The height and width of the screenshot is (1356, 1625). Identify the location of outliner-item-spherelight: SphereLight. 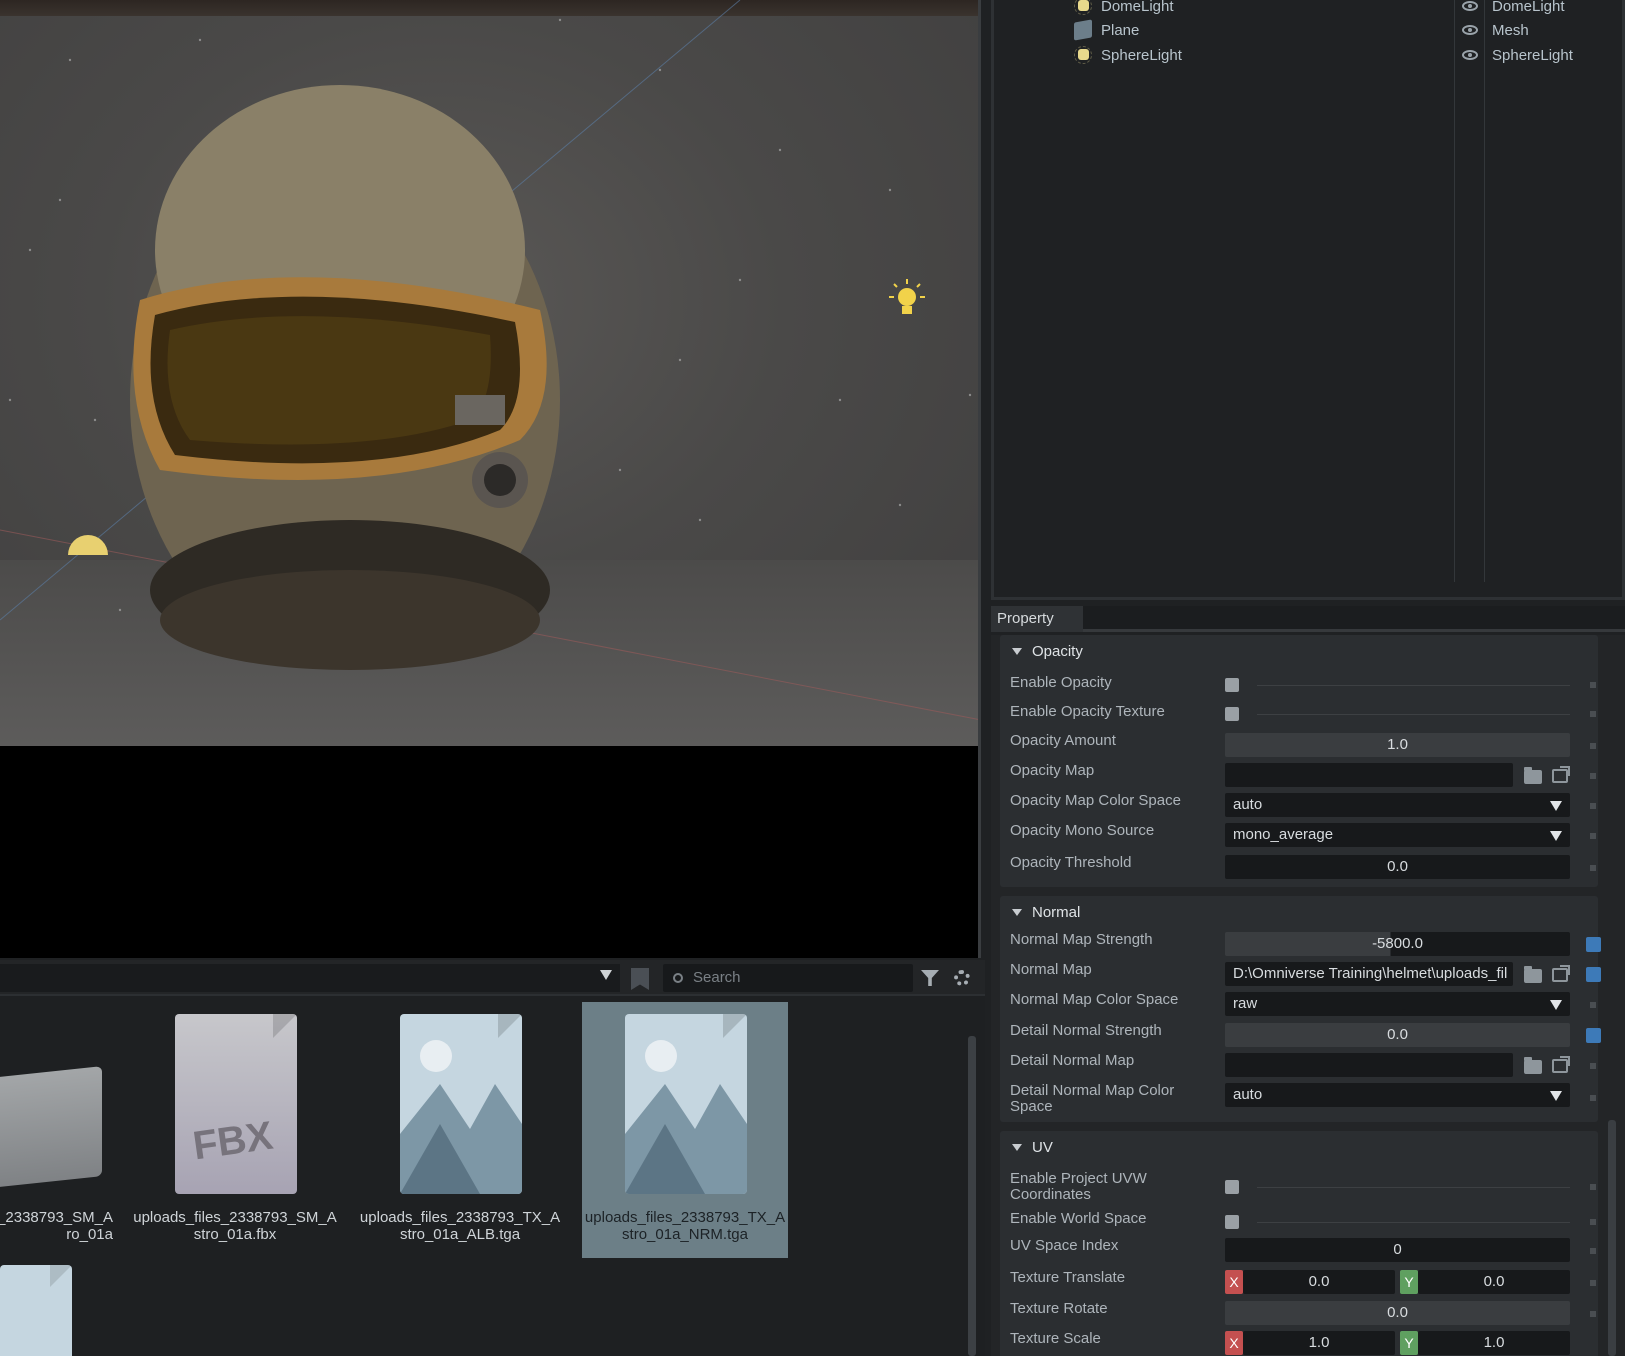
(1128, 55).